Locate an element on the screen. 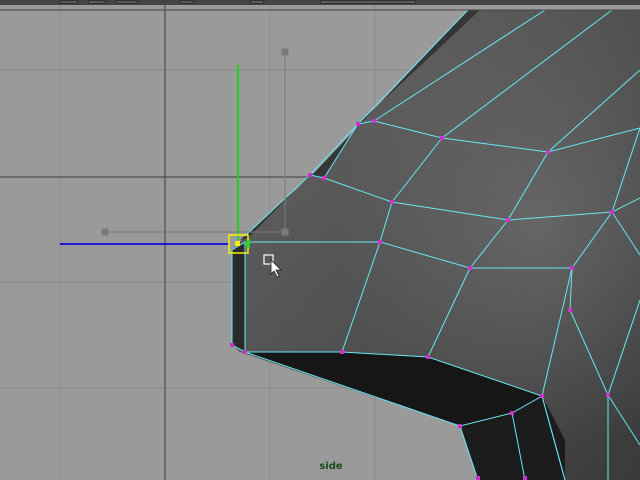 The image size is (640, 480). toolbar-strip is located at coordinates (320, 2).